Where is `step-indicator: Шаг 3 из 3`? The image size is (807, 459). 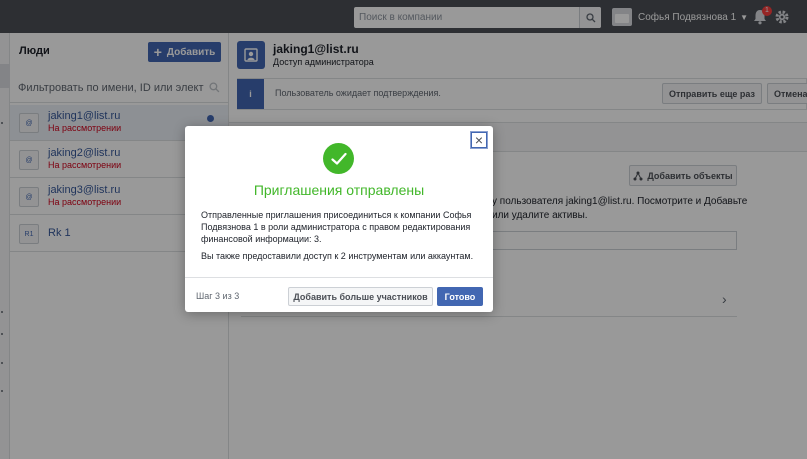 step-indicator: Шаг 3 из 3 is located at coordinates (218, 296).